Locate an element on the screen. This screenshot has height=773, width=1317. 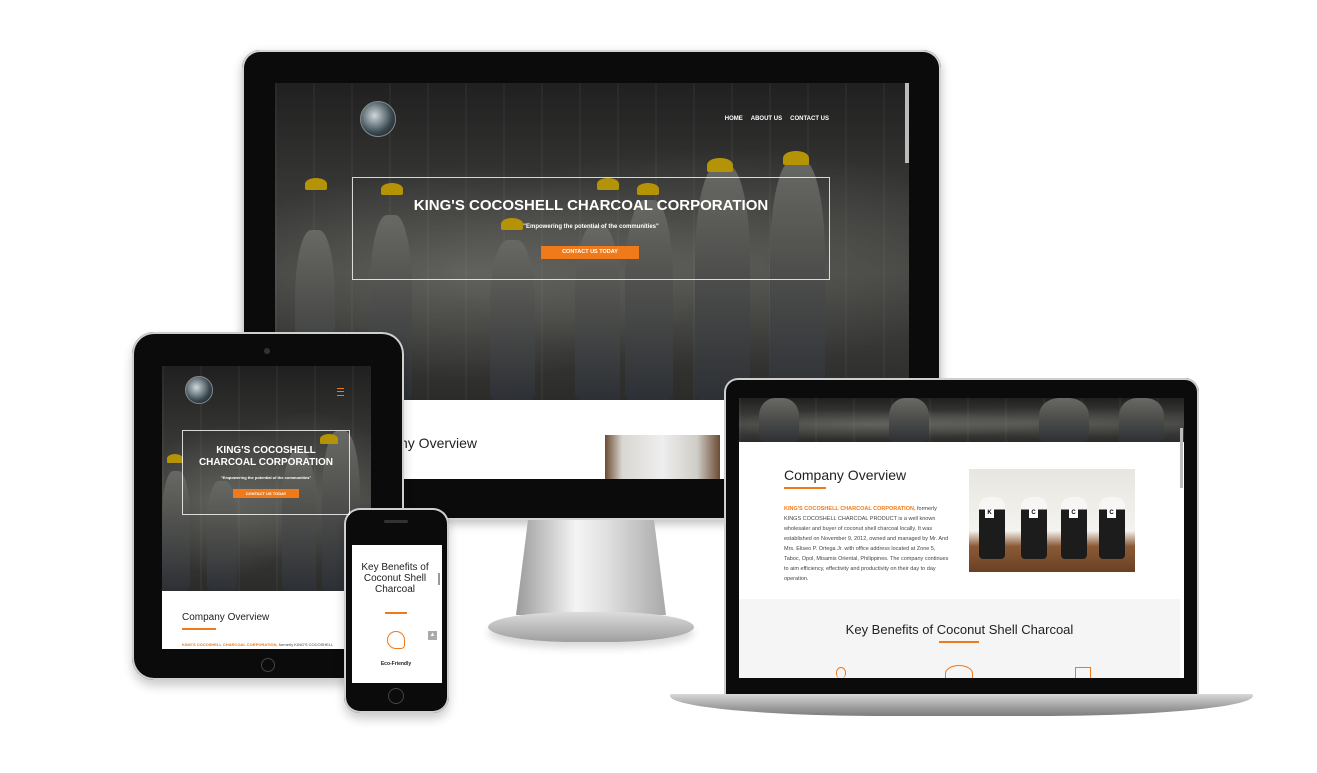
nav-home: HOME is located at coordinates (734, 119).